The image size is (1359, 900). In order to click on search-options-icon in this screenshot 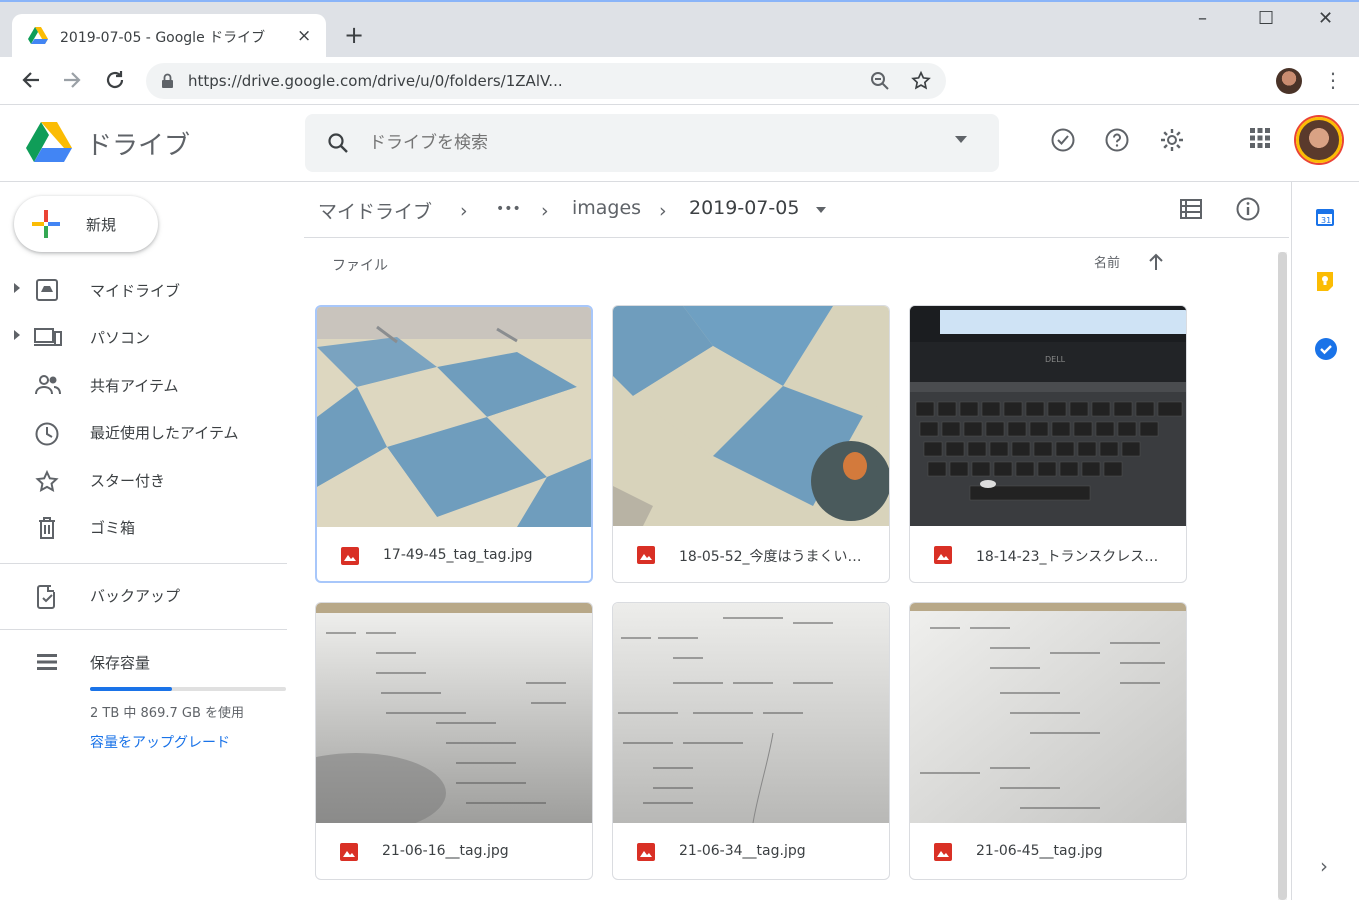, I will do `click(961, 140)`.